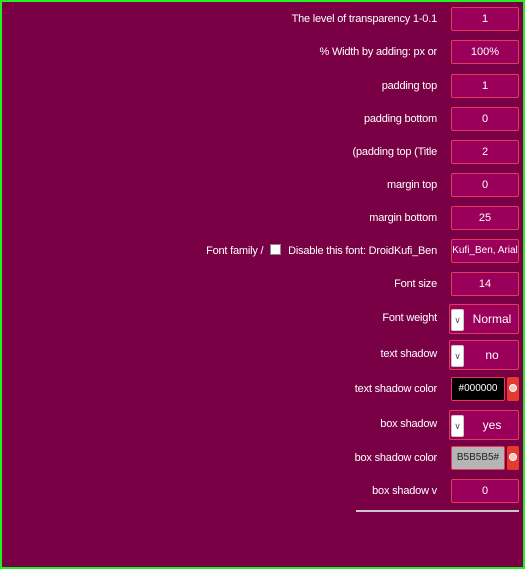 This screenshot has width=525, height=569. Describe the element at coordinates (276, 249) in the screenshot. I see `disable-font-checkbox` at that location.